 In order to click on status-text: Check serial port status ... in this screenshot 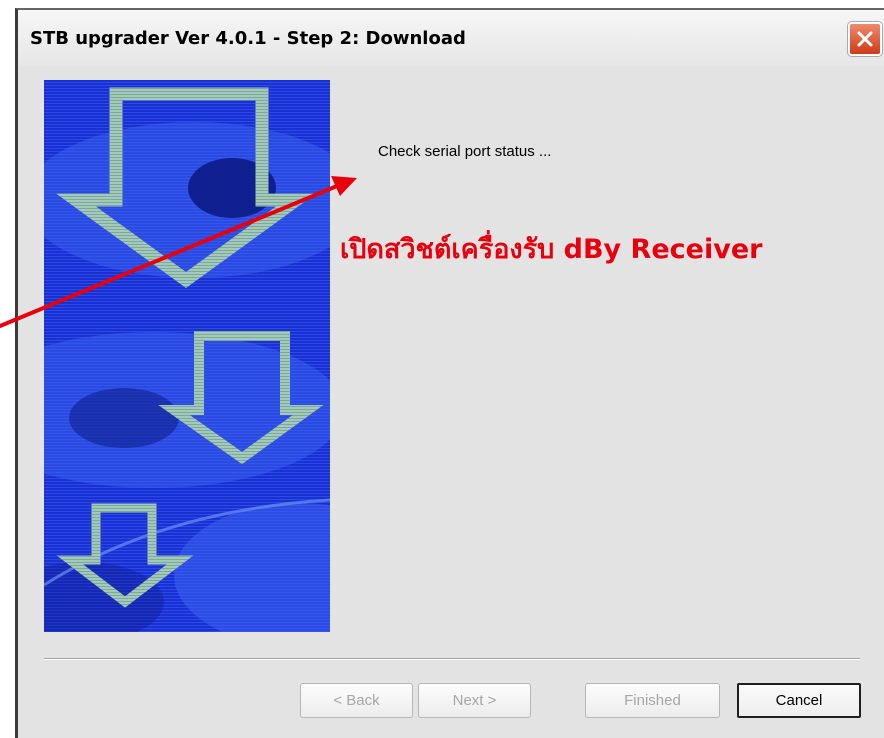, I will do `click(465, 151)`.